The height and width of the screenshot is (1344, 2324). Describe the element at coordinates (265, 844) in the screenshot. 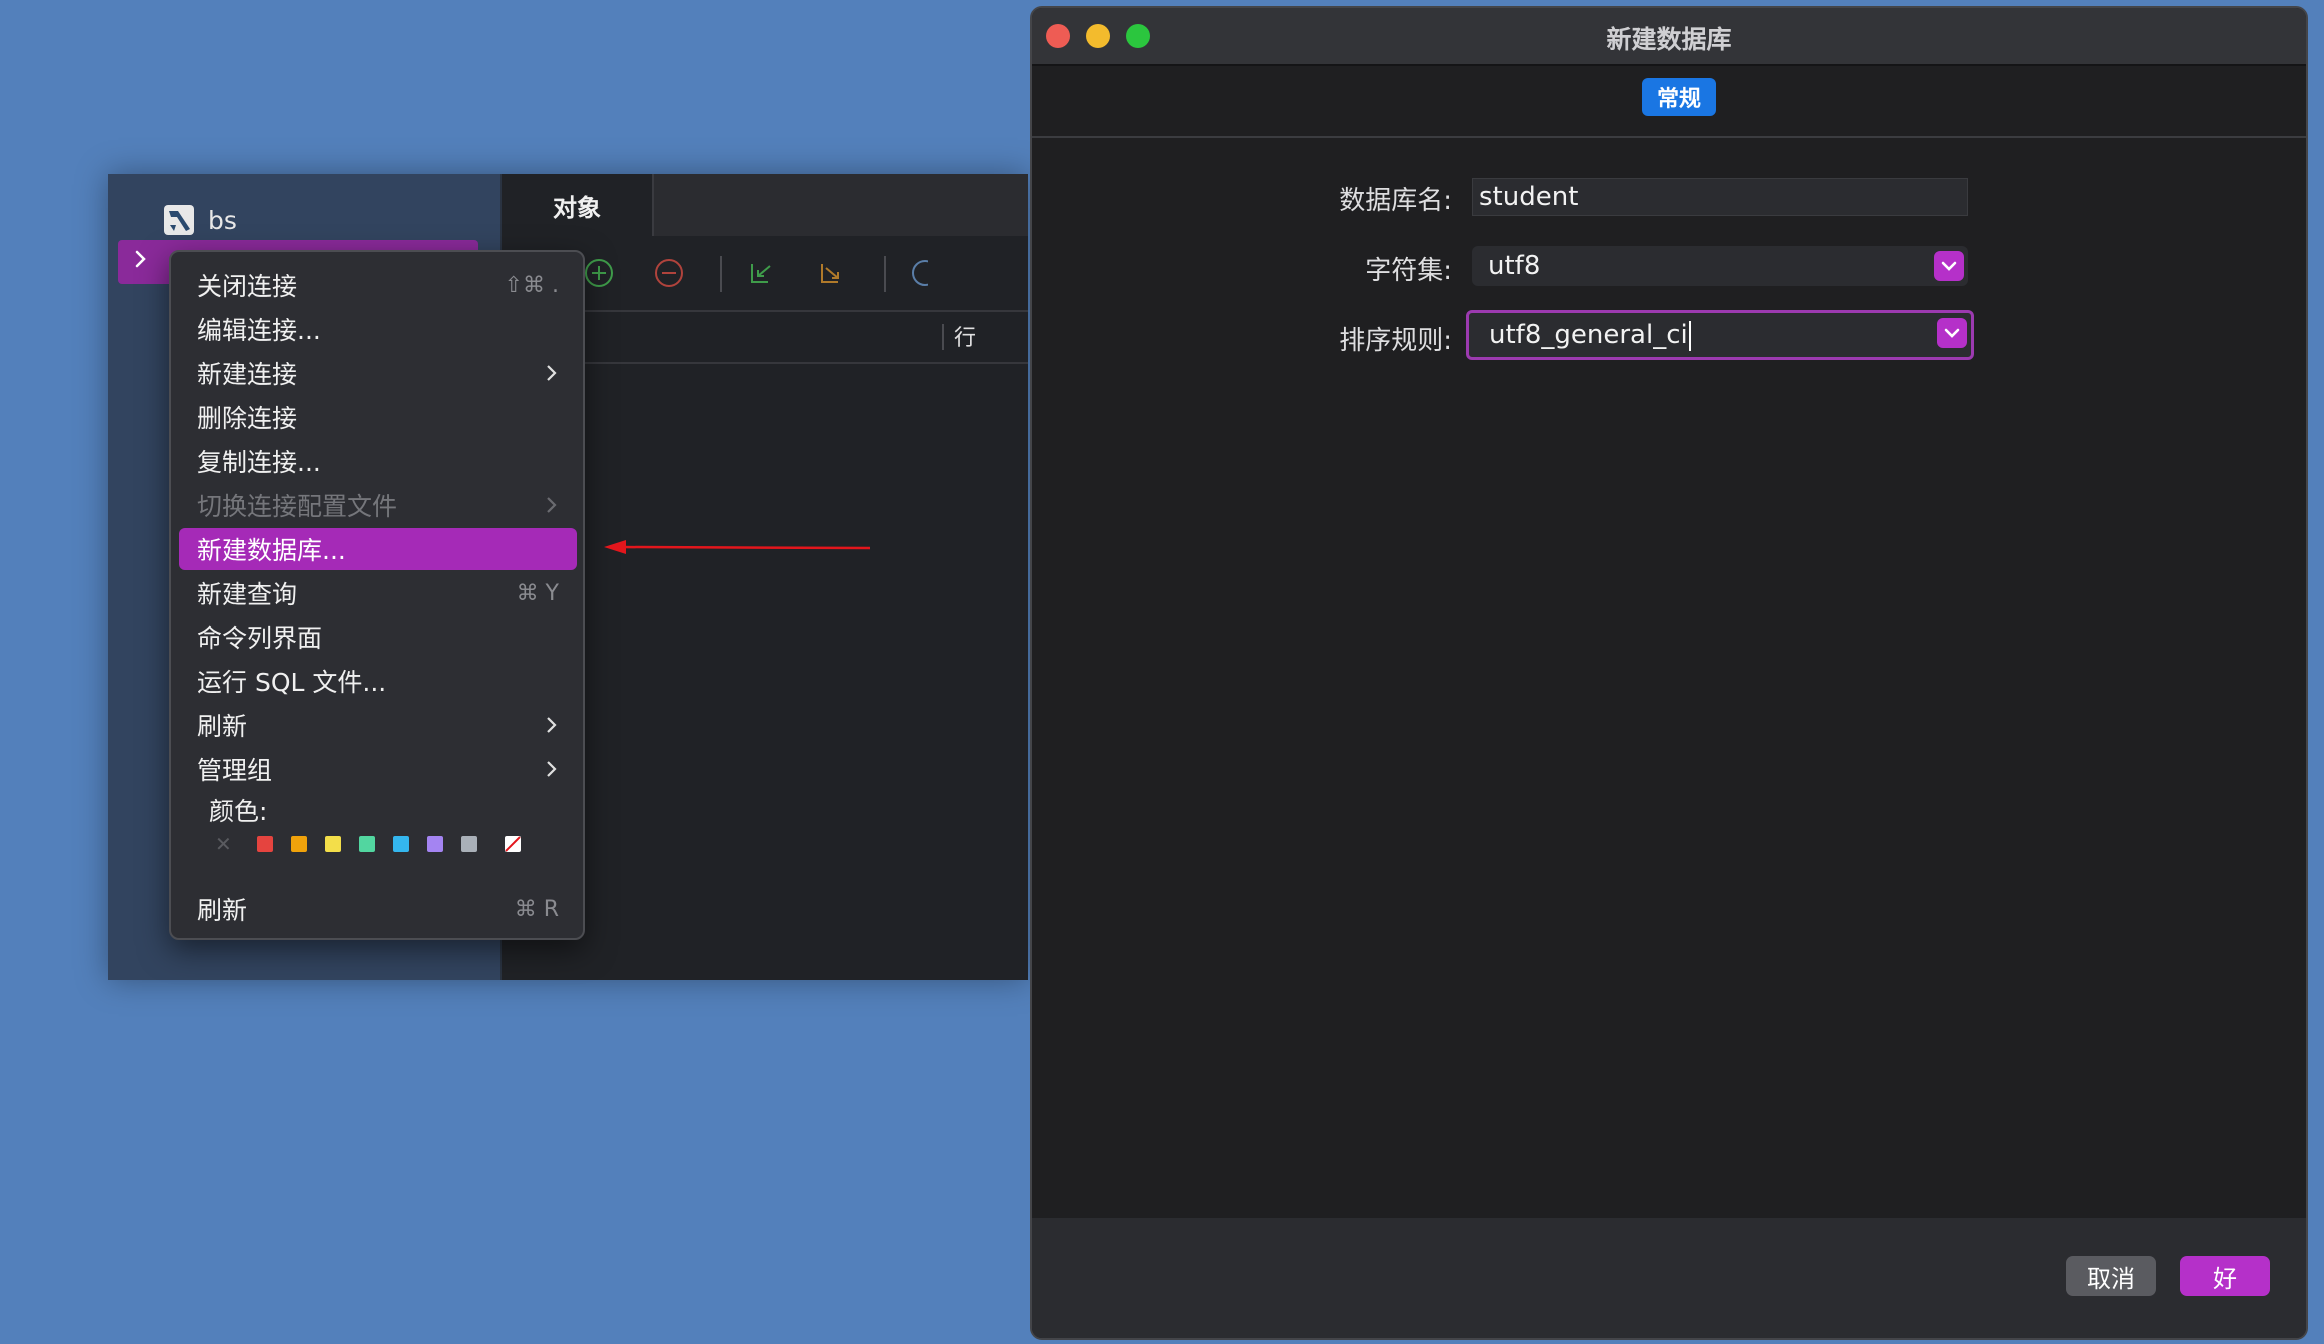

I see `color-swatch-red` at that location.